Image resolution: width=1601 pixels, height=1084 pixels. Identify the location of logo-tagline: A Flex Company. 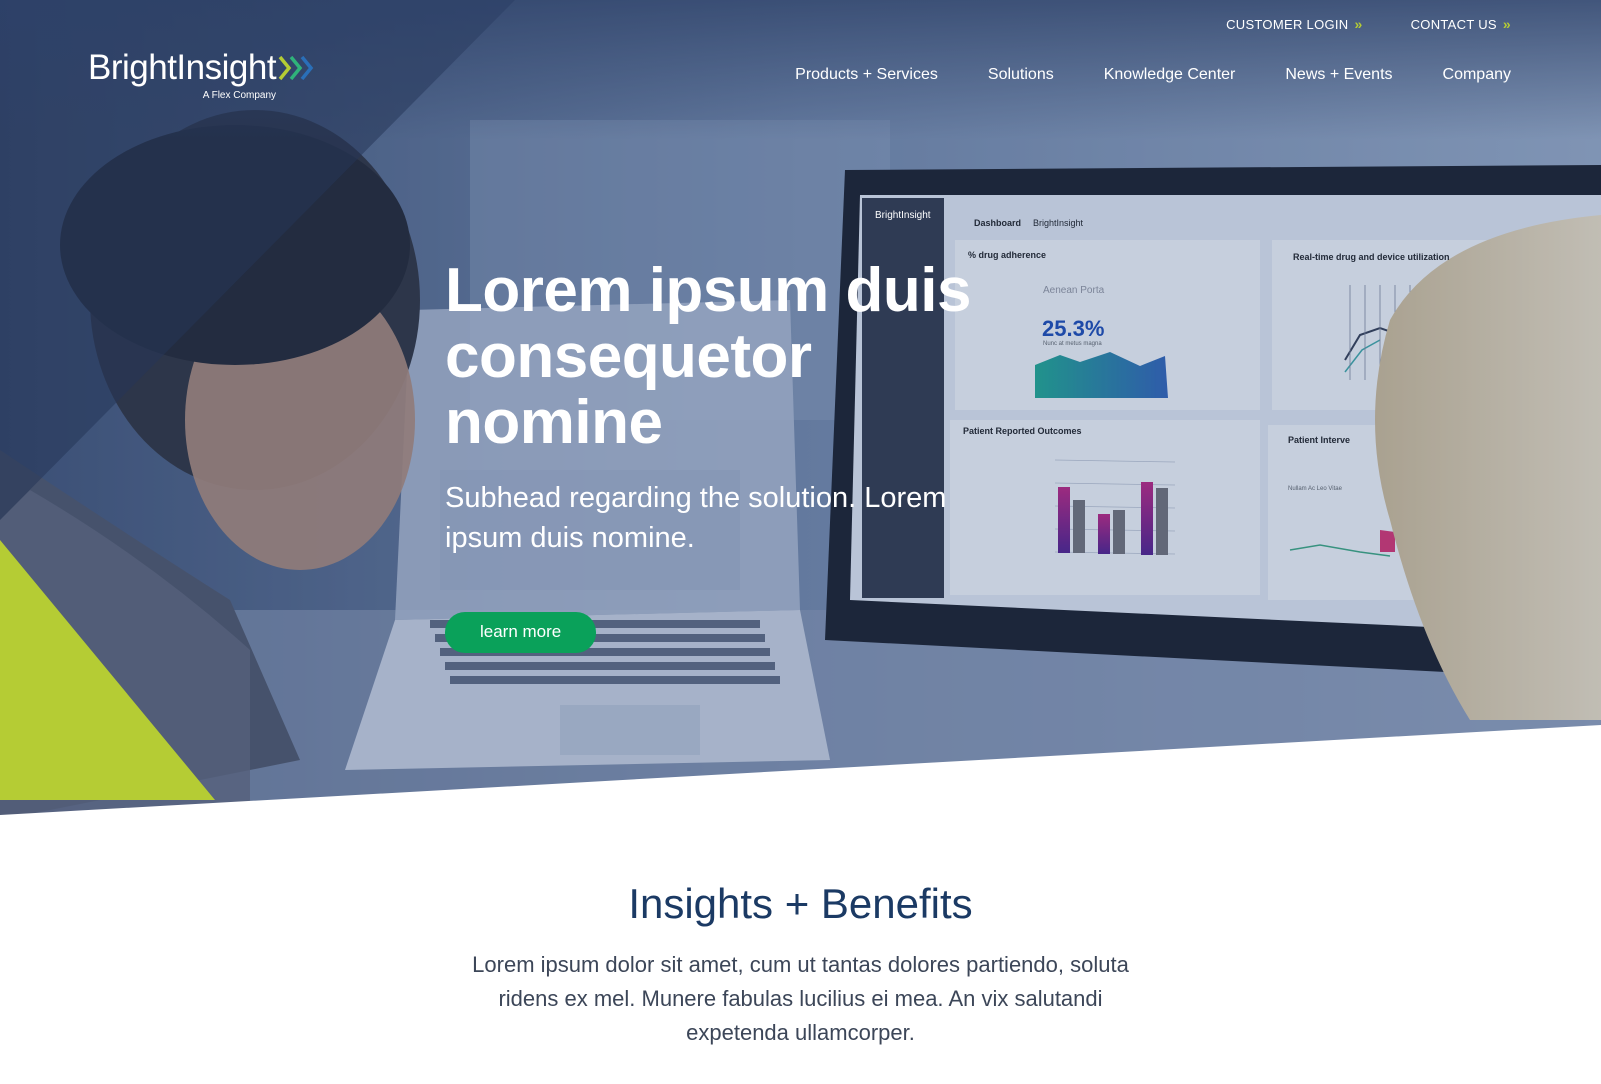
(239, 95).